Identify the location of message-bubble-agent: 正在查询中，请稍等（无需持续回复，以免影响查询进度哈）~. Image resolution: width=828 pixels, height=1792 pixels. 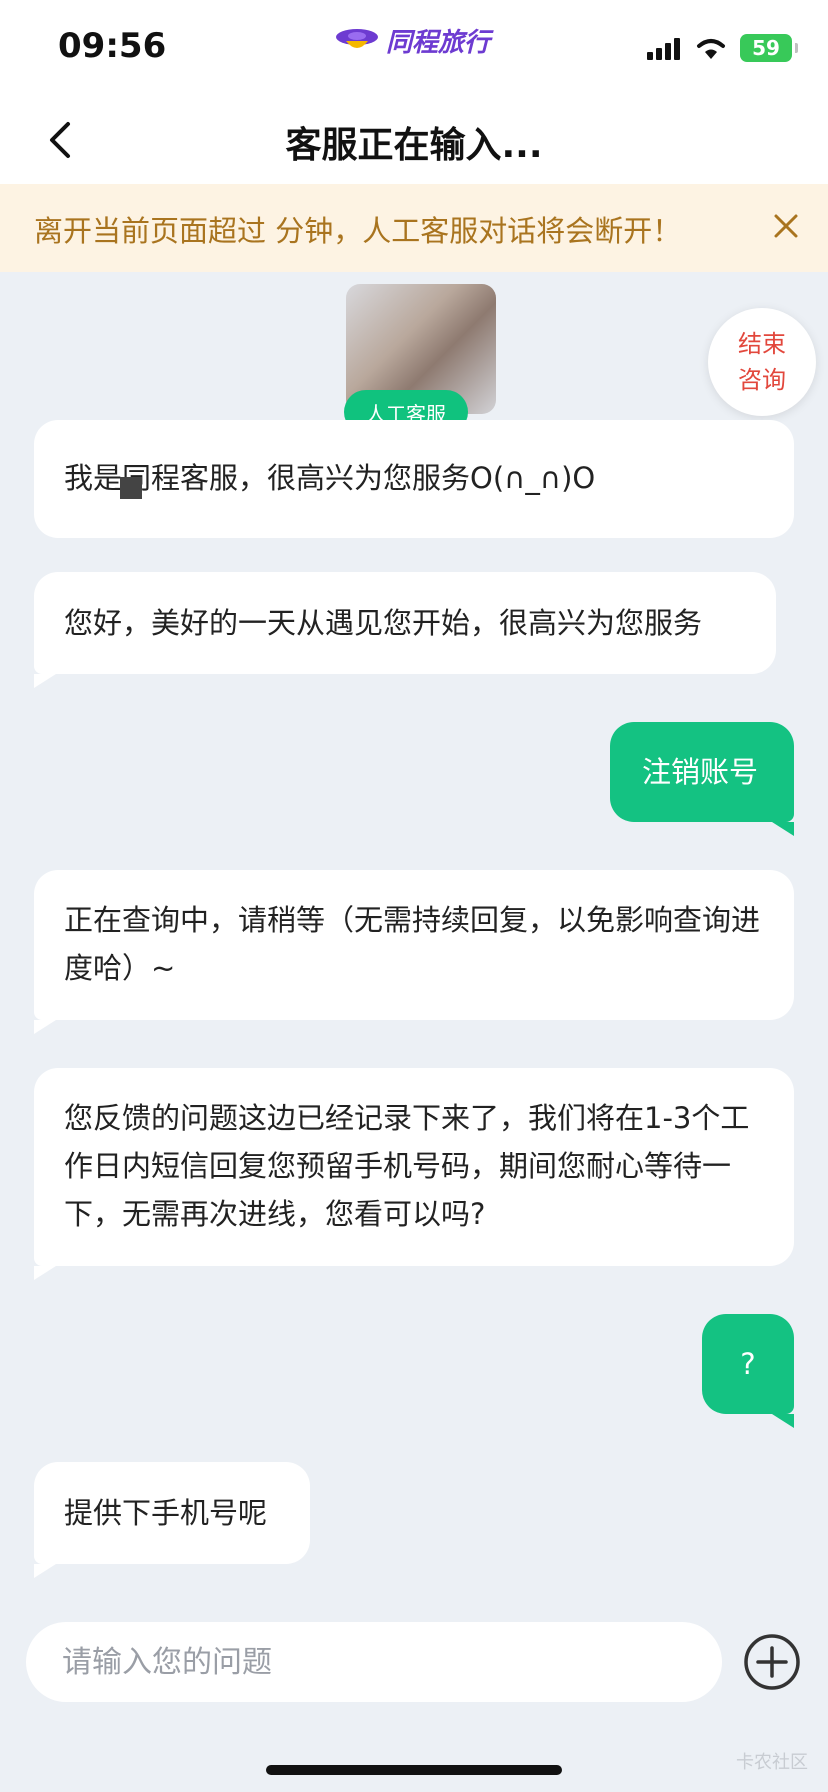
(414, 945).